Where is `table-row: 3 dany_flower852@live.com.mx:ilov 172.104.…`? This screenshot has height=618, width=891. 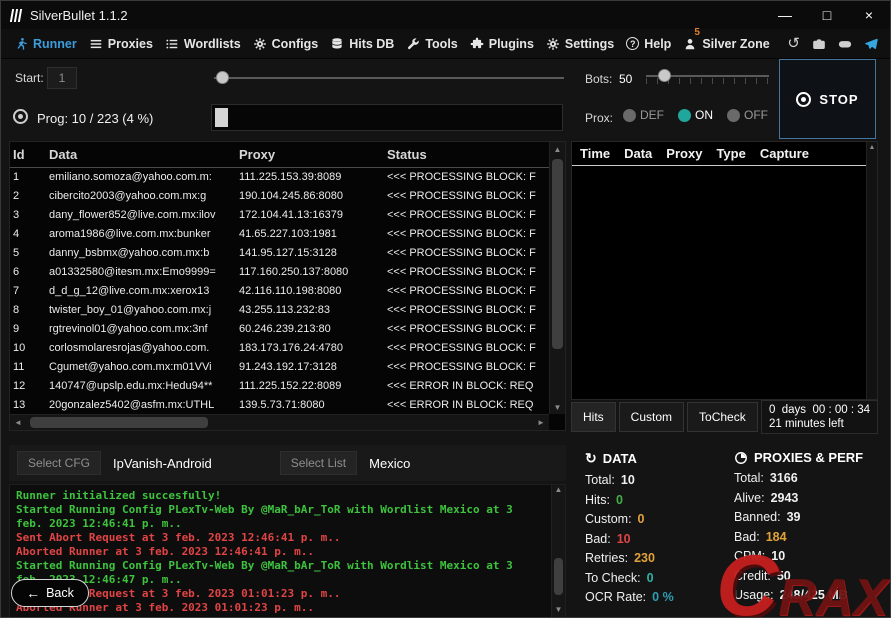
table-row: 3 dany_flower852@live.com.mx:ilov 172.104.… is located at coordinates (279, 214).